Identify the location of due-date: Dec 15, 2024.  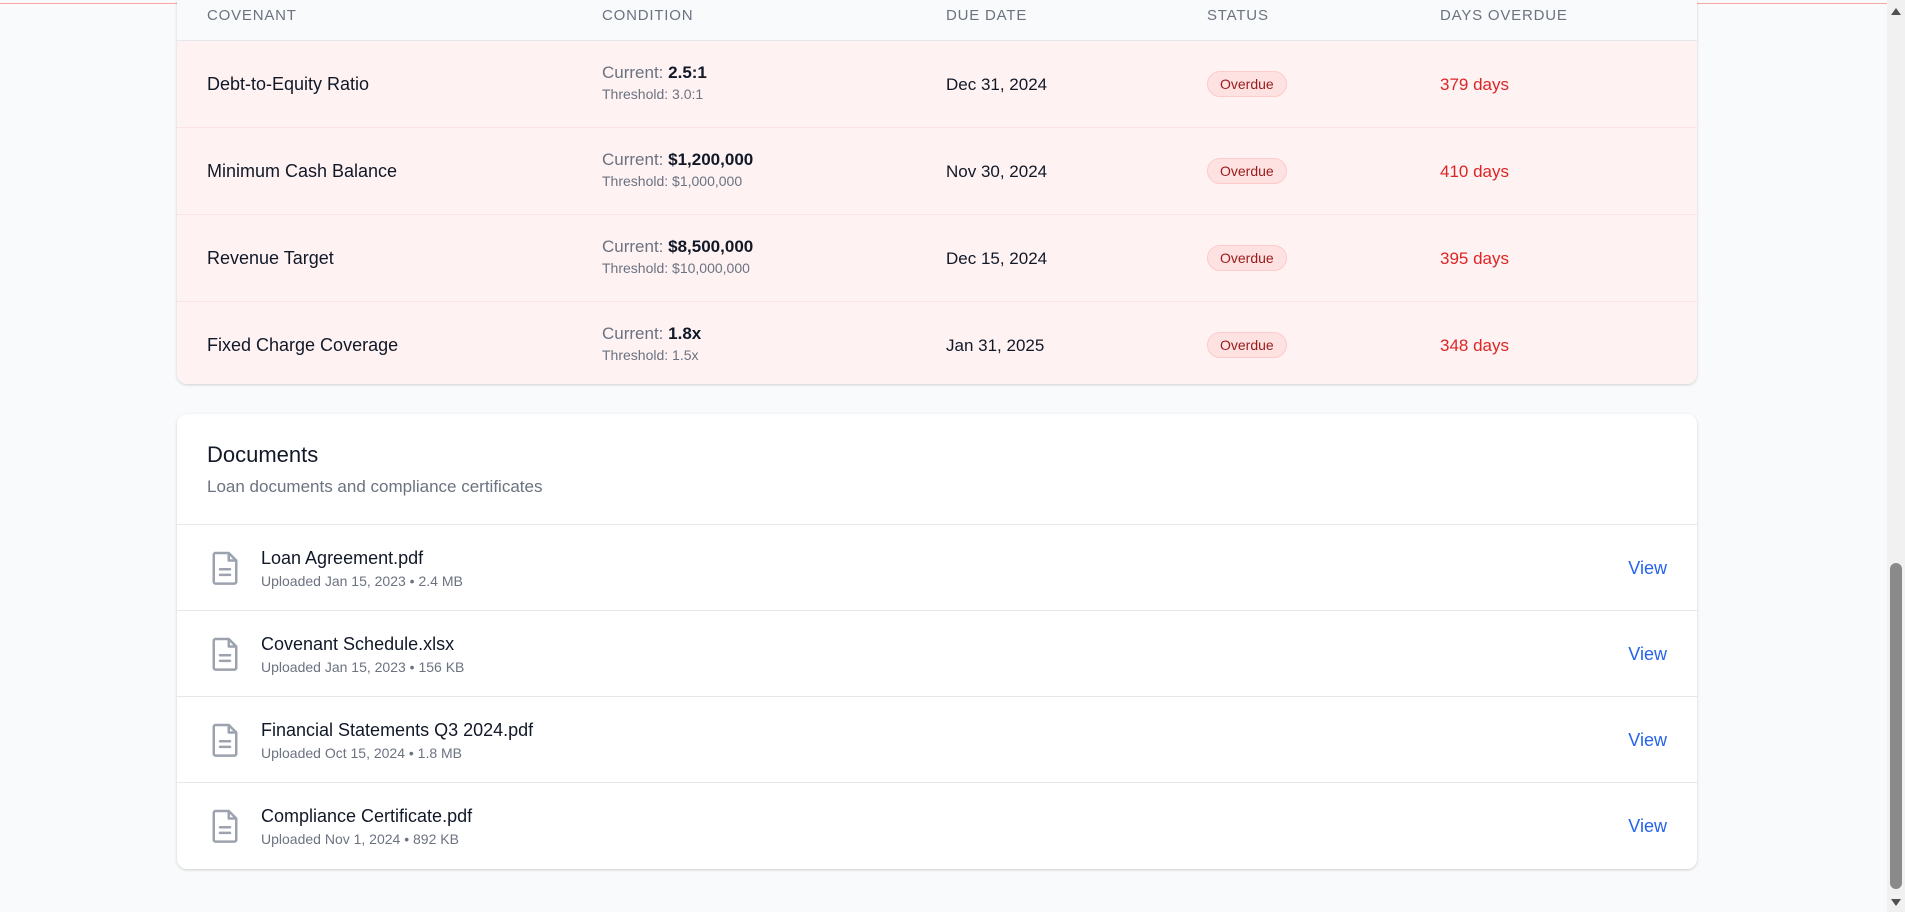
(997, 258).